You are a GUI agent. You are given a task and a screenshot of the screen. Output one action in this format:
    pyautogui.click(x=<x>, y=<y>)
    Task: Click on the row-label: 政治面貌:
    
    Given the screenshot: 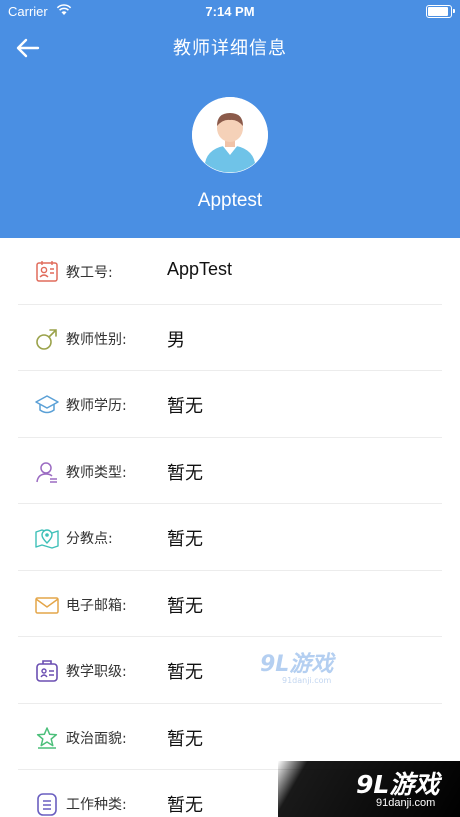 What is the action you would take?
    pyautogui.click(x=96, y=738)
    